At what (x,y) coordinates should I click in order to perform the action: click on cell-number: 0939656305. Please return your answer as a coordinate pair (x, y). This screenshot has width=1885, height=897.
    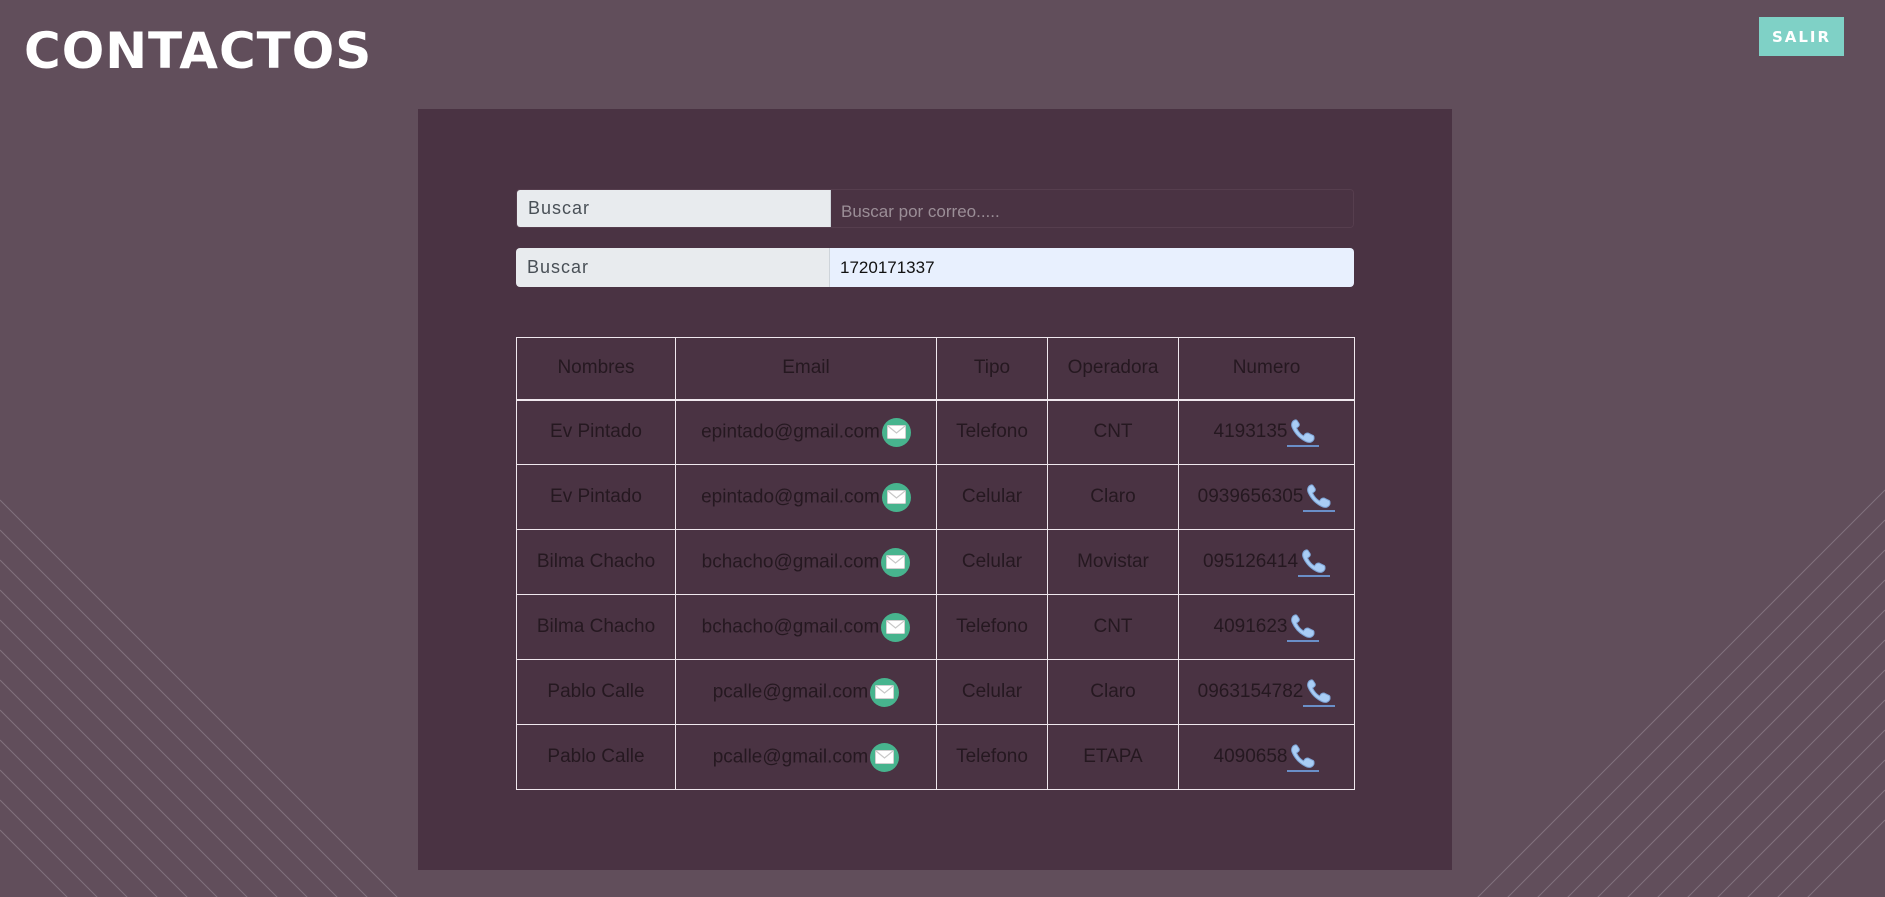
    Looking at the image, I should click on (1266, 497).